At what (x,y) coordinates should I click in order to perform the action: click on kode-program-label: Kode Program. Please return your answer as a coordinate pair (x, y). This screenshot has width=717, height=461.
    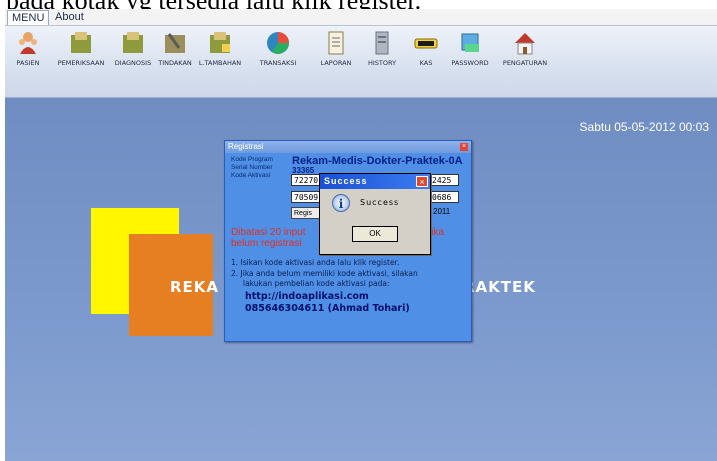
    Looking at the image, I should click on (252, 159).